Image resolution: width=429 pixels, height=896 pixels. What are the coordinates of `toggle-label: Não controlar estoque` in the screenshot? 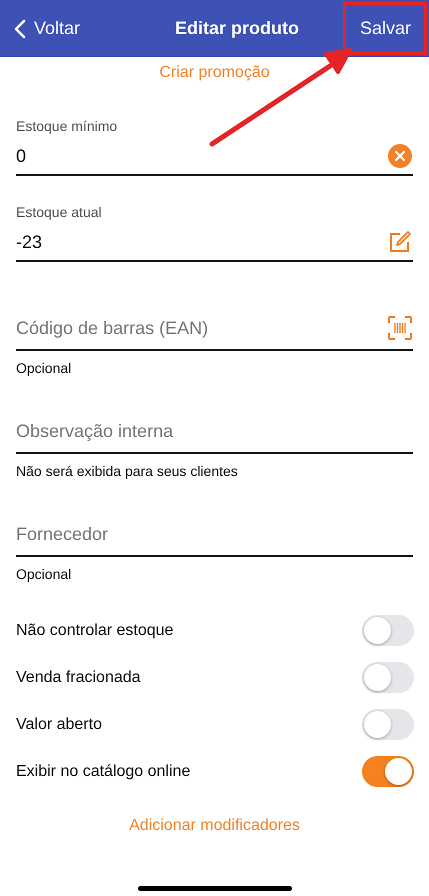 It's located at (95, 631).